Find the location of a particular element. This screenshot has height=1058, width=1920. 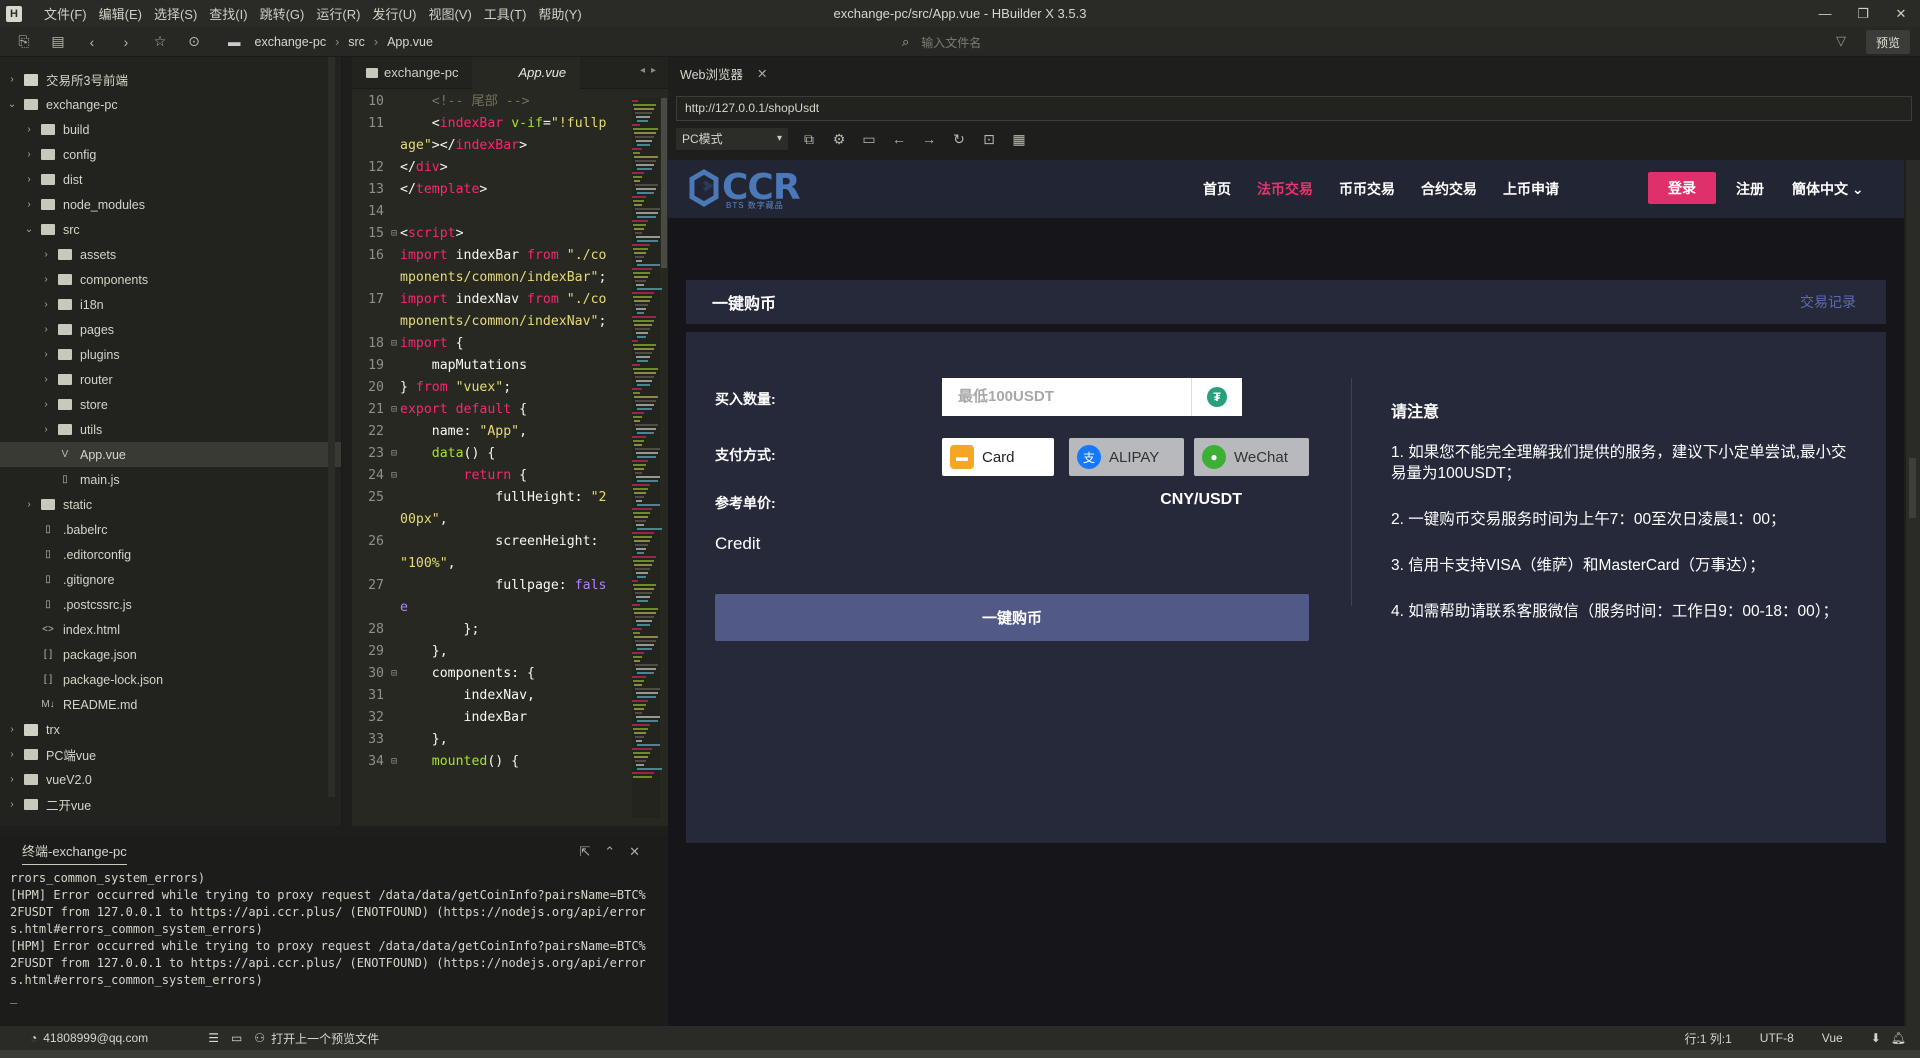

tree-item: › components is located at coordinates (170, 279).